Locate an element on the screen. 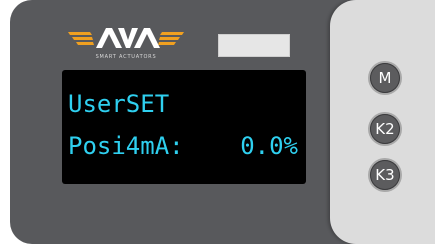 This screenshot has width=435, height=244. label-plate is located at coordinates (254, 45).